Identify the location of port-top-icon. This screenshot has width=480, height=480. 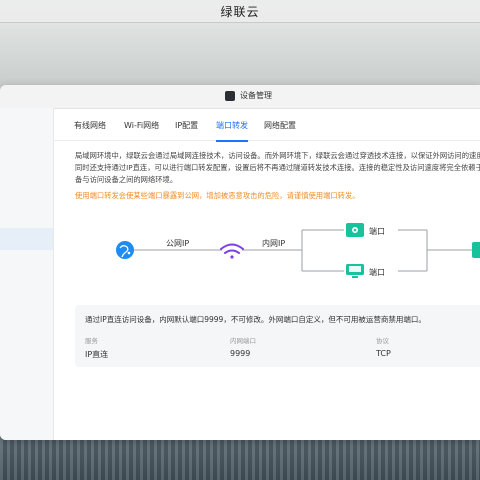
(355, 230).